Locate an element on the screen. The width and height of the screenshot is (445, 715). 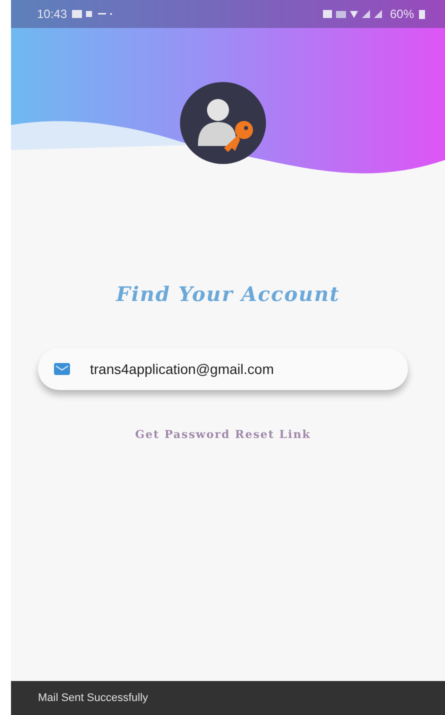
notification-icons is located at coordinates (92, 14).